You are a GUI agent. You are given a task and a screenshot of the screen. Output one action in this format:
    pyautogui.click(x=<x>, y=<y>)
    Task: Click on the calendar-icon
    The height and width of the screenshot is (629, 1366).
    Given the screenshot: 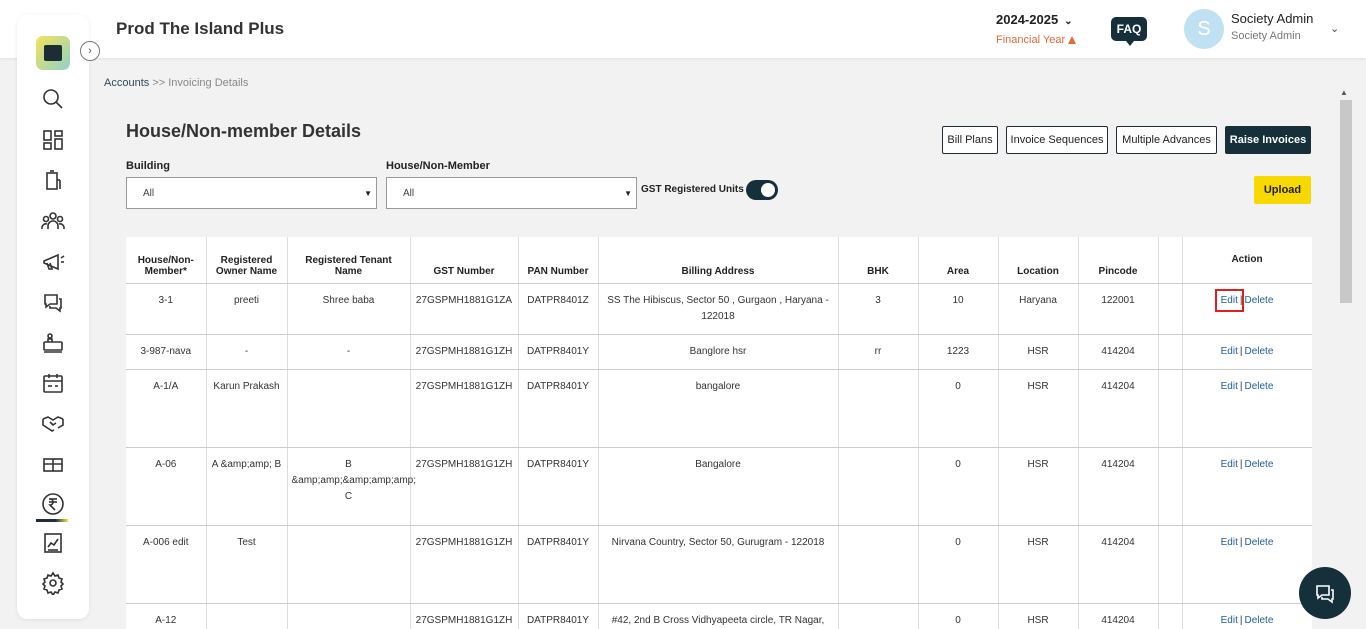 What is the action you would take?
    pyautogui.click(x=53, y=383)
    